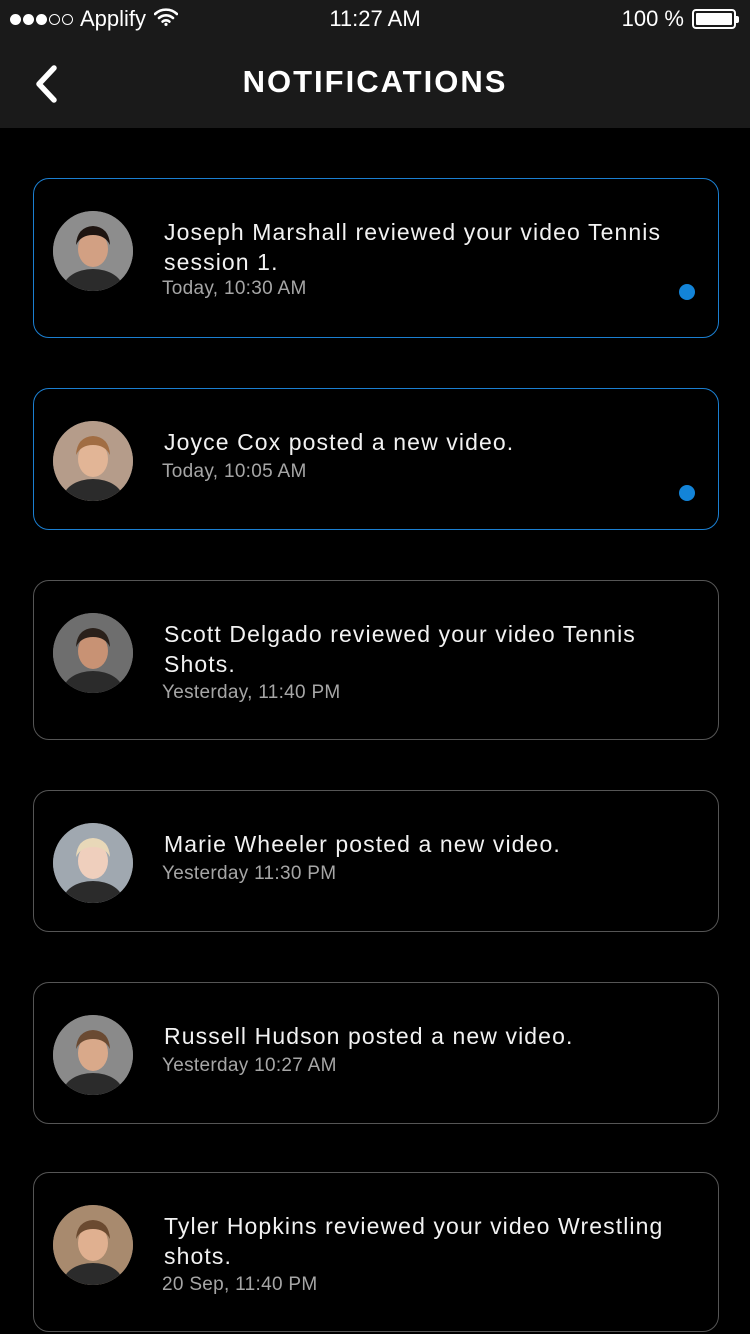  I want to click on status-right: 100 %, so click(680, 19).